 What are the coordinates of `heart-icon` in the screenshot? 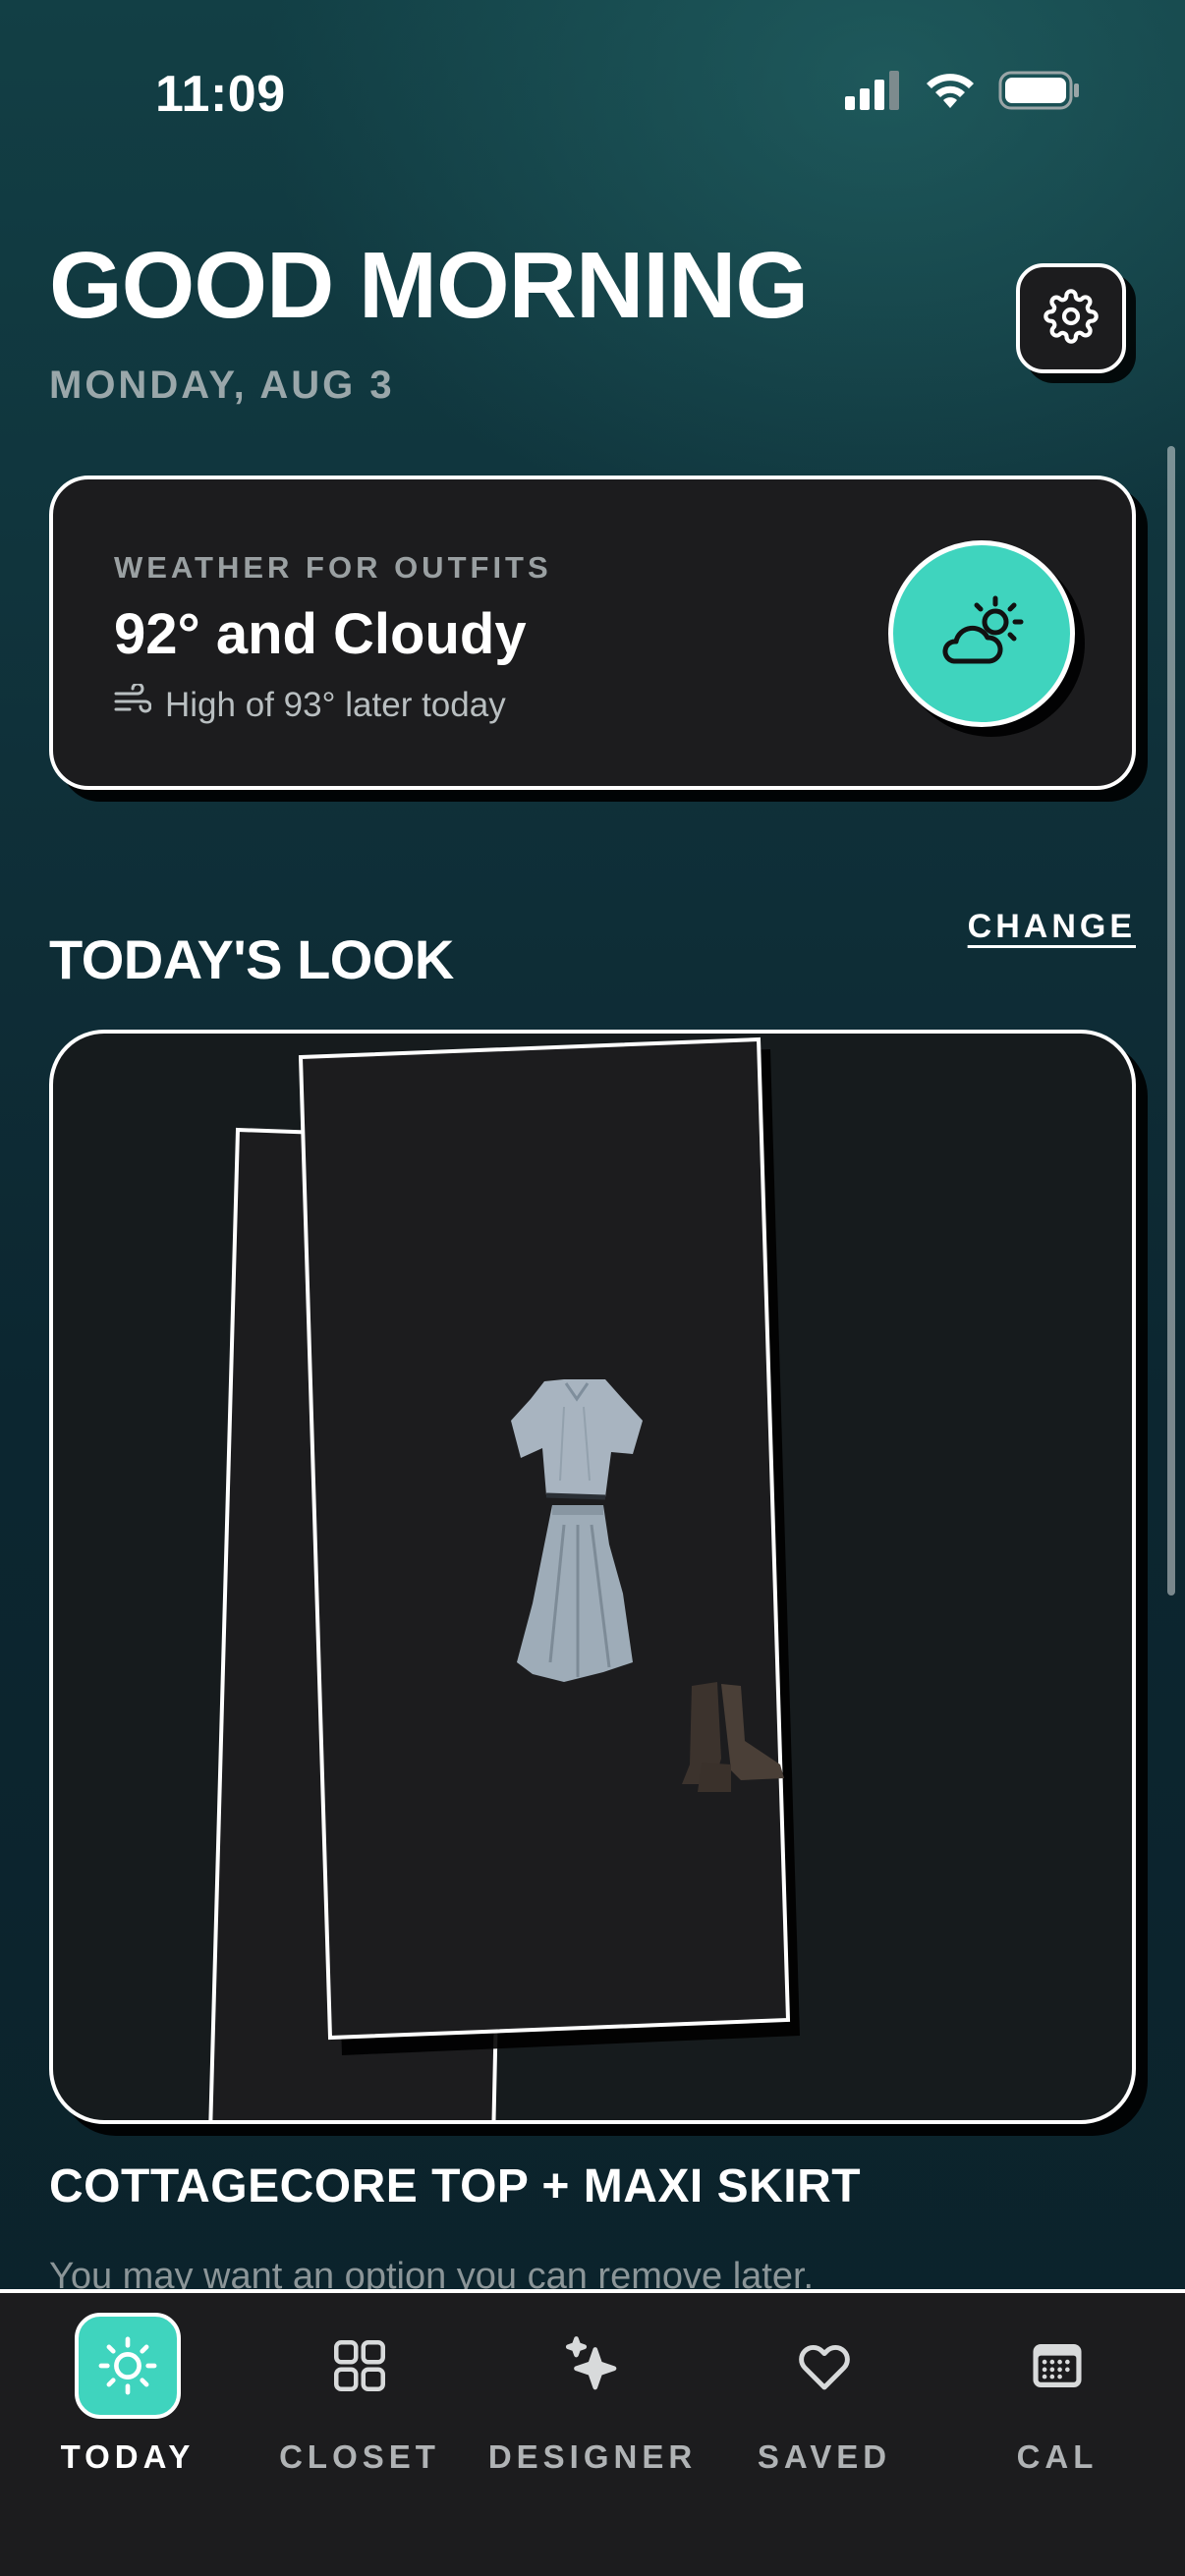 It's located at (824, 2366).